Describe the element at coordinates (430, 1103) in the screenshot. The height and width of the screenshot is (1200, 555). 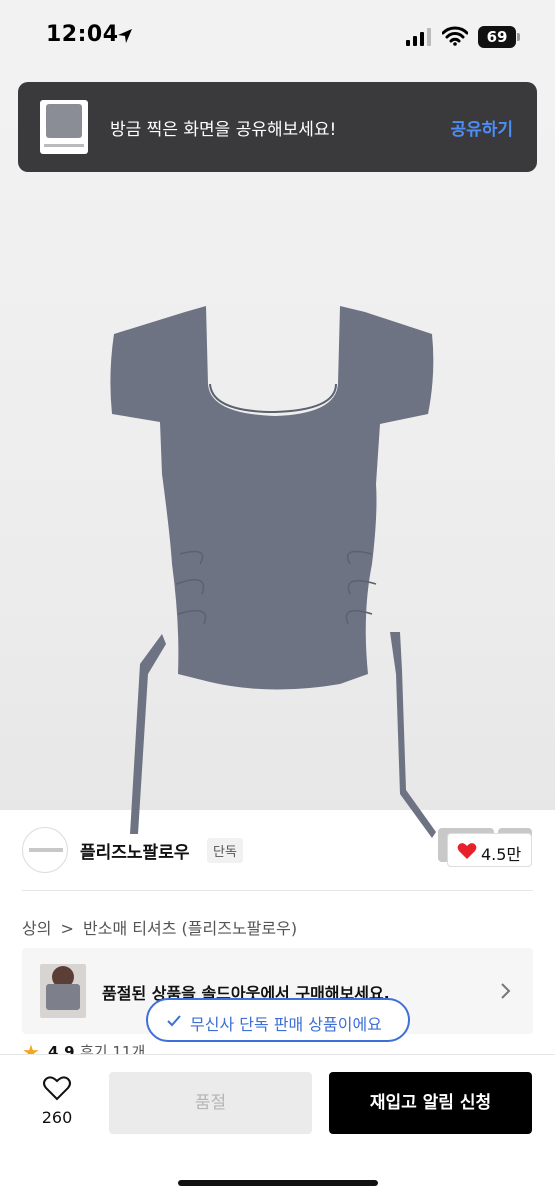
I see `restock-alert-button: 재입고 알림 신청` at that location.